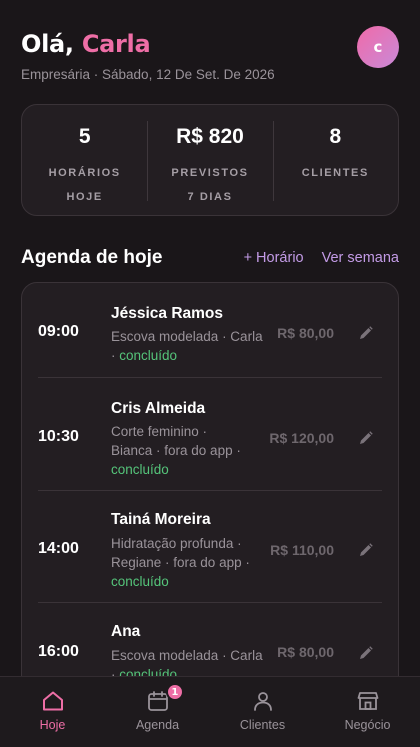 Image resolution: width=420 pixels, height=747 pixels. What do you see at coordinates (126, 631) in the screenshot?
I see `client-name: Ana` at bounding box center [126, 631].